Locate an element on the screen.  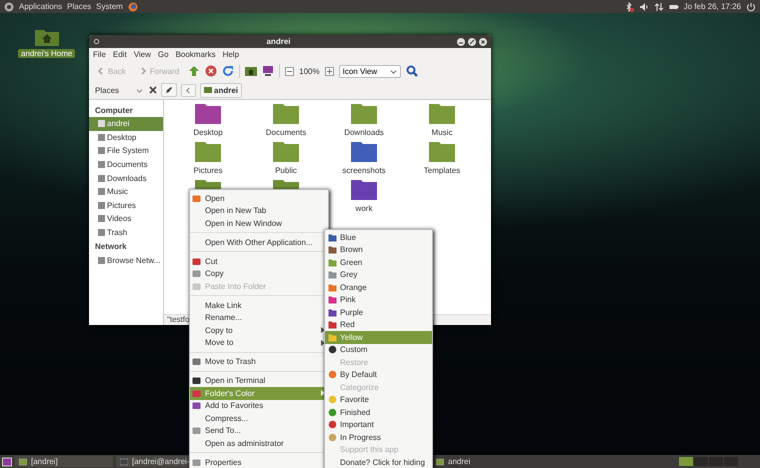
up-arrow-icon is located at coordinates (194, 71).